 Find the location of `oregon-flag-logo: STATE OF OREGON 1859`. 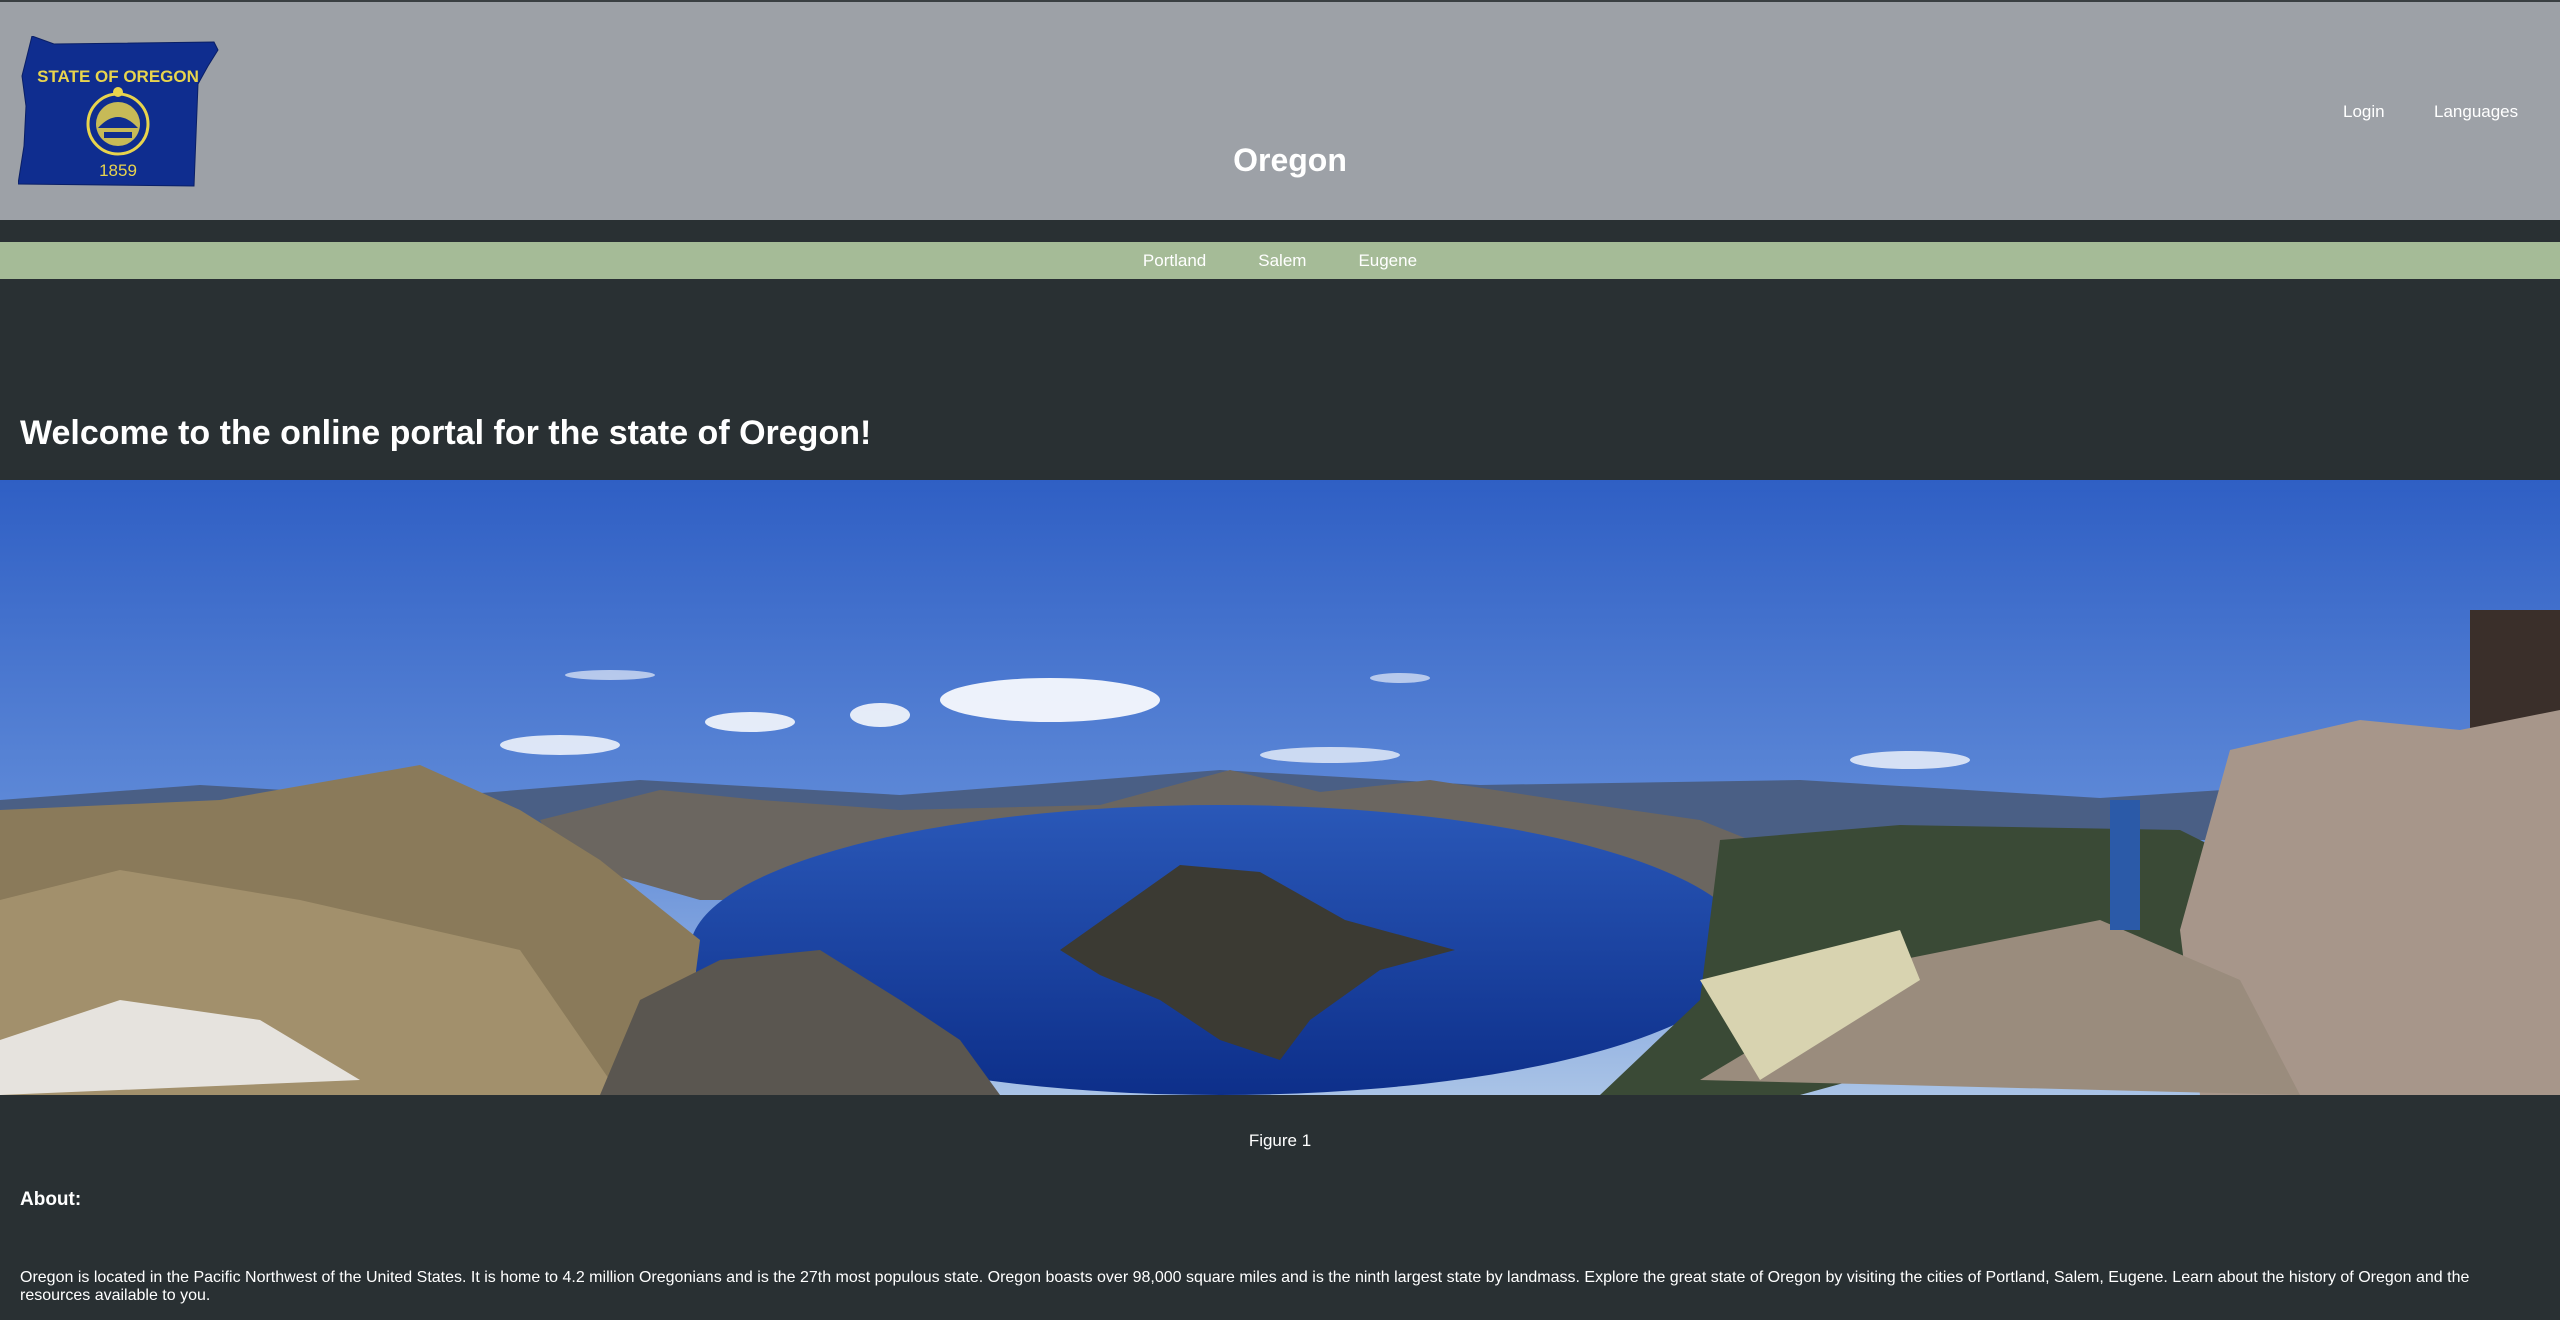

oregon-flag-logo: STATE OF OREGON 1859 is located at coordinates (120, 112).